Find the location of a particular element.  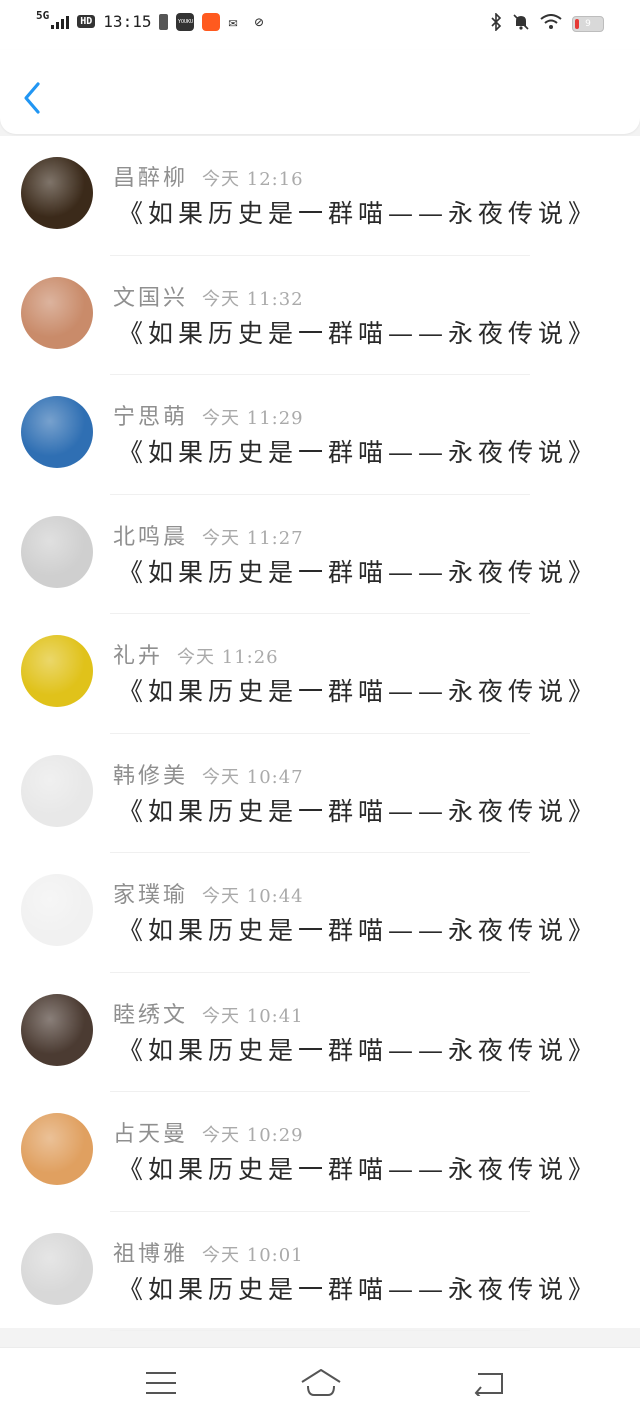

comment-meta: 文国兴 今天 11:32 is located at coordinates (208, 296).